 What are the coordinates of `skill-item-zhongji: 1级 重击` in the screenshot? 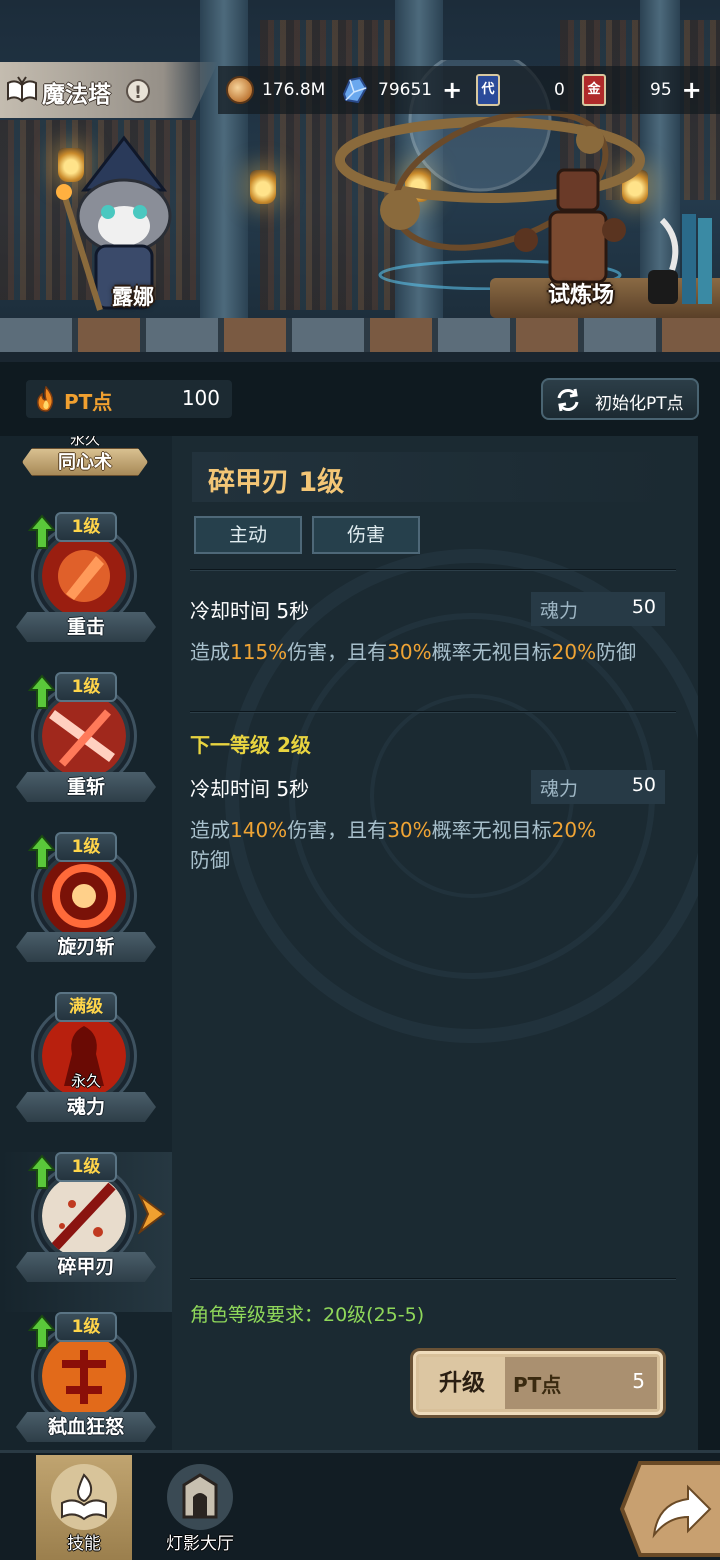 It's located at (86, 592).